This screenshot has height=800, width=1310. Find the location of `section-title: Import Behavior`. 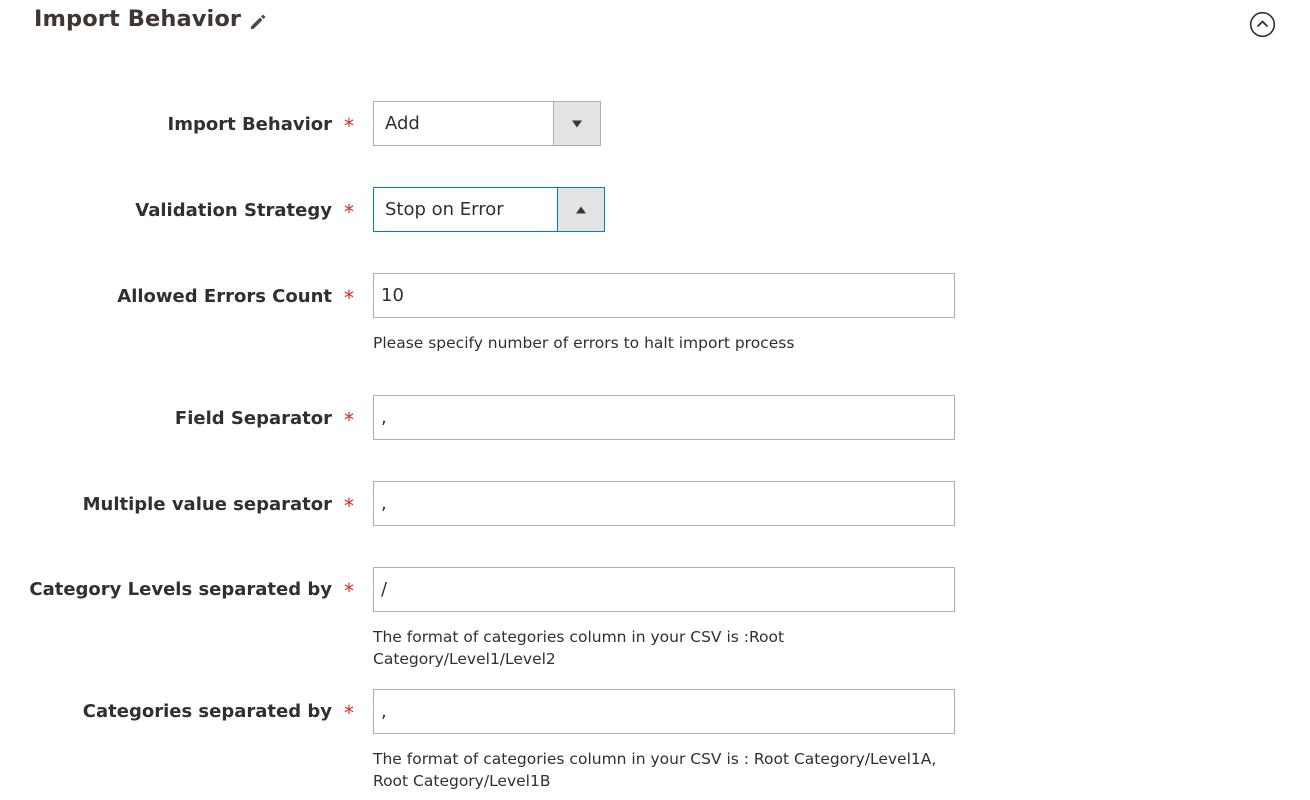

section-title: Import Behavior is located at coordinates (138, 19).